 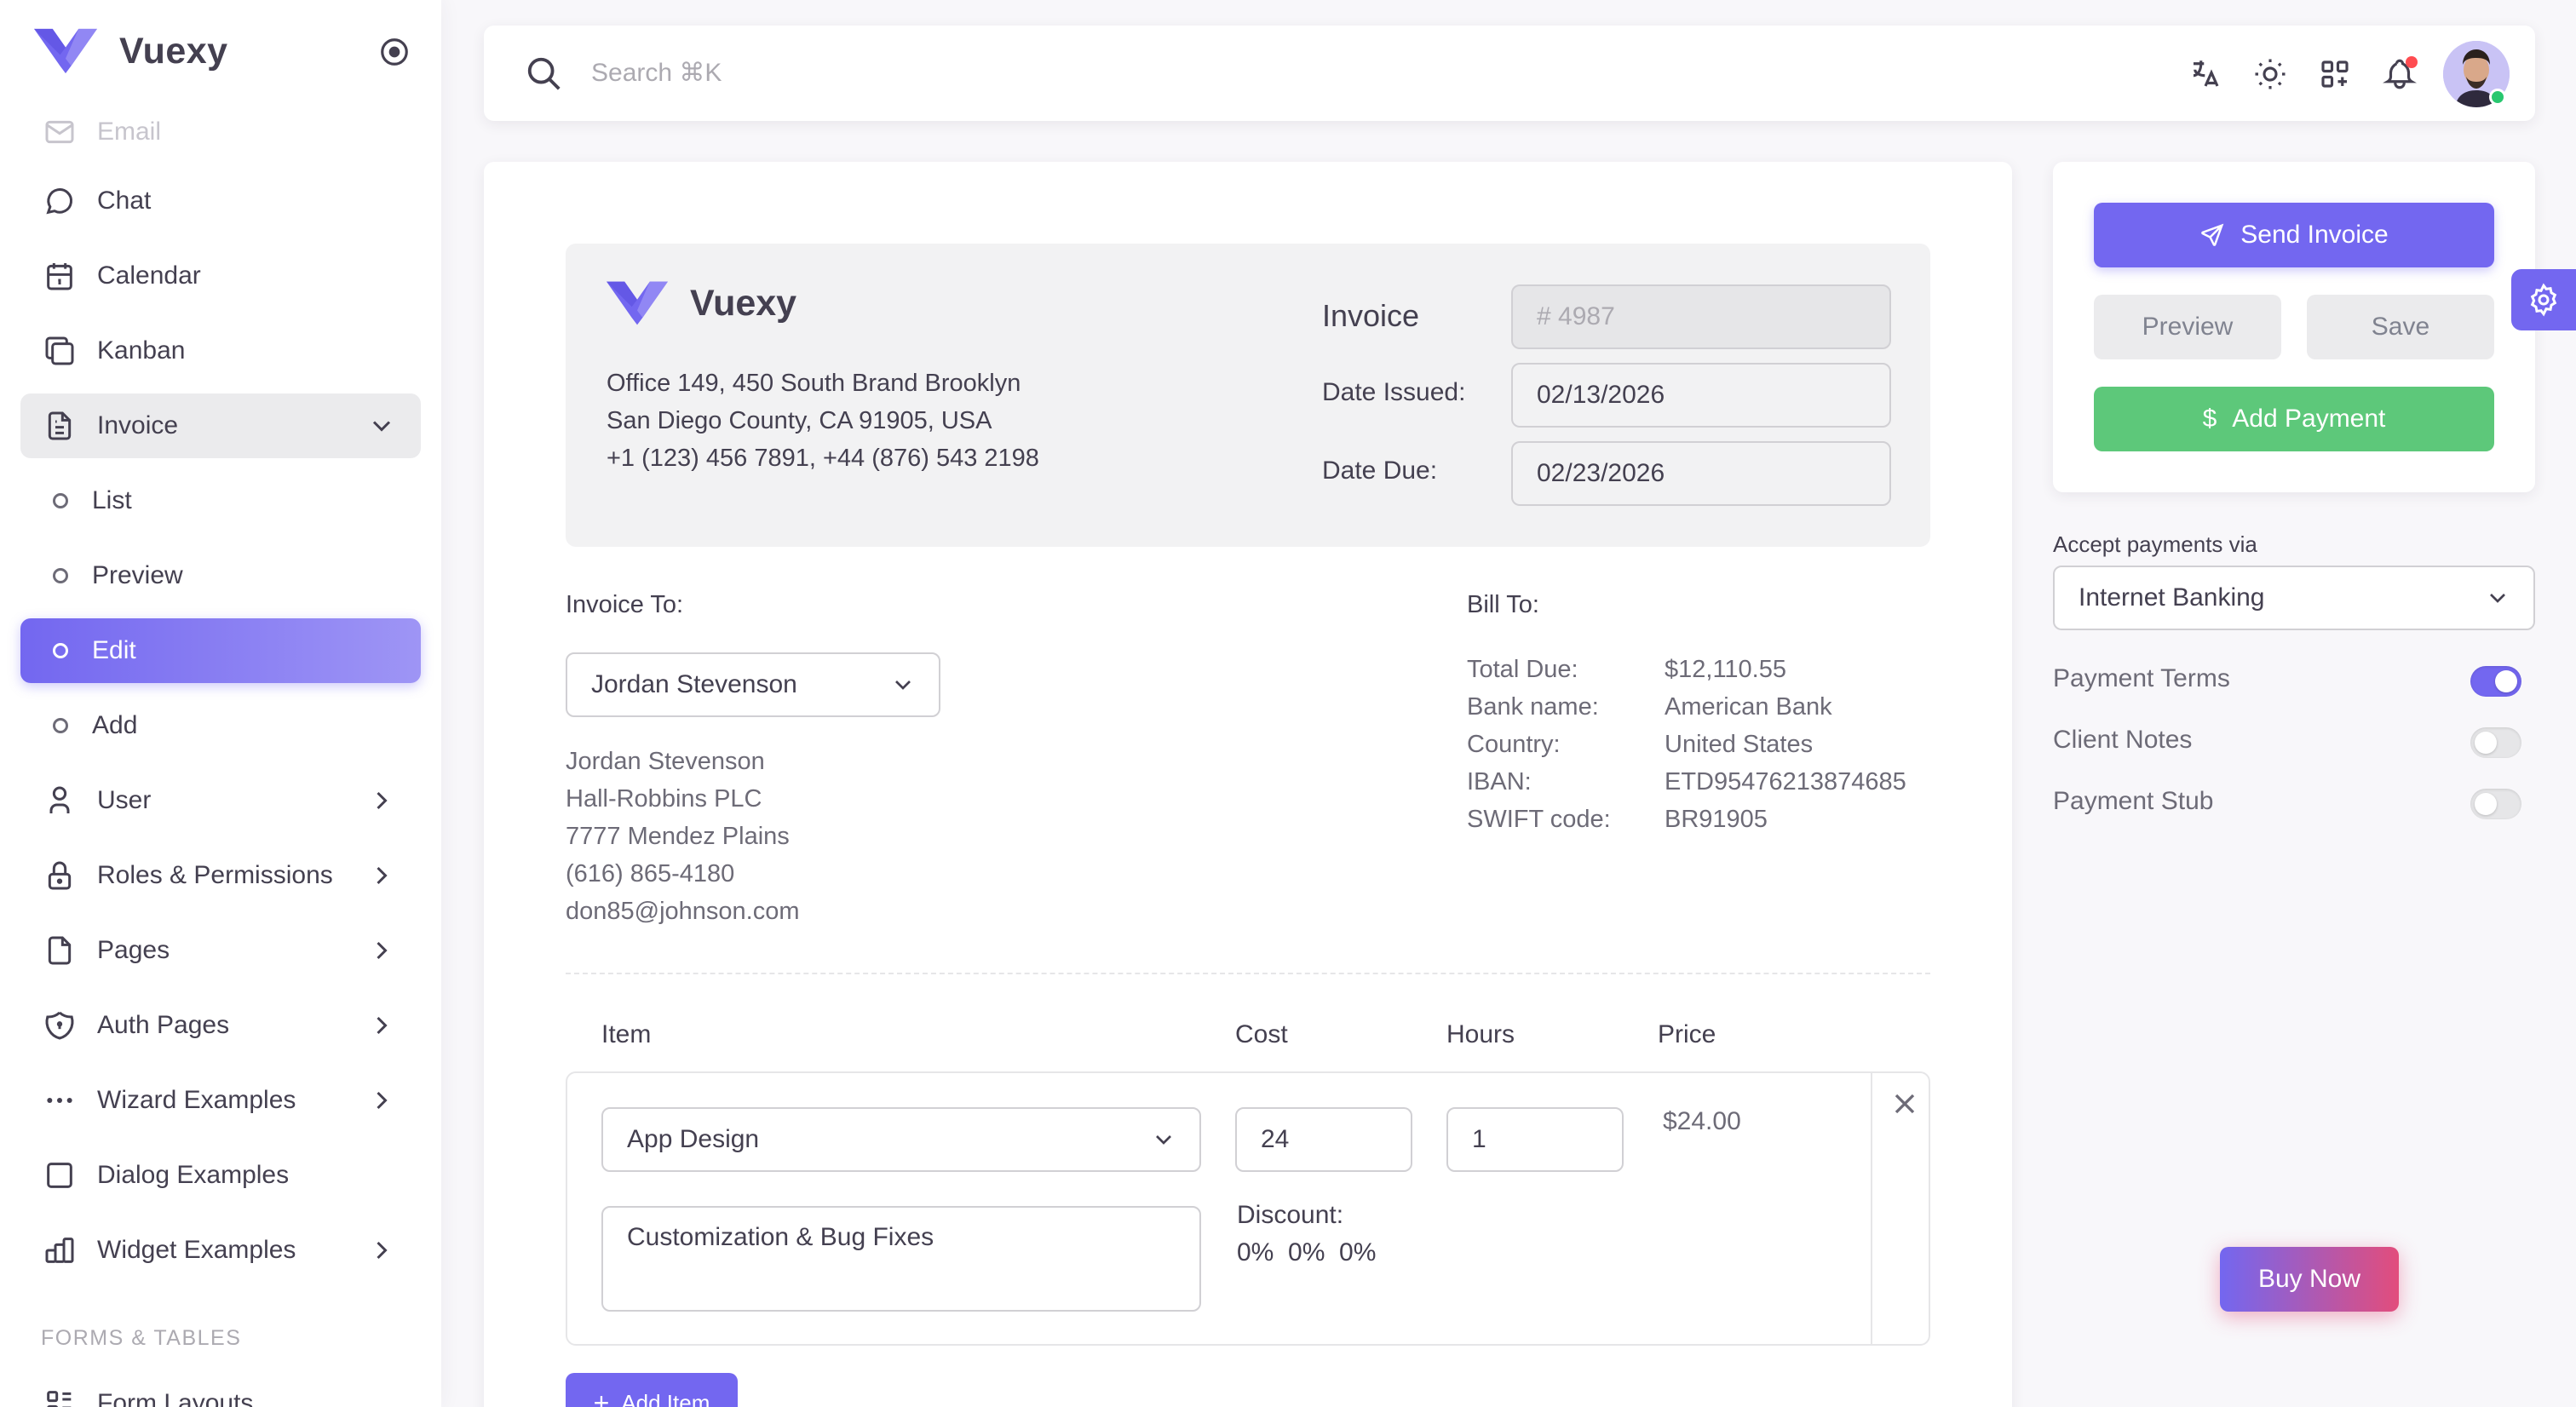 What do you see at coordinates (60, 276) in the screenshot?
I see `calendar-icon` at bounding box center [60, 276].